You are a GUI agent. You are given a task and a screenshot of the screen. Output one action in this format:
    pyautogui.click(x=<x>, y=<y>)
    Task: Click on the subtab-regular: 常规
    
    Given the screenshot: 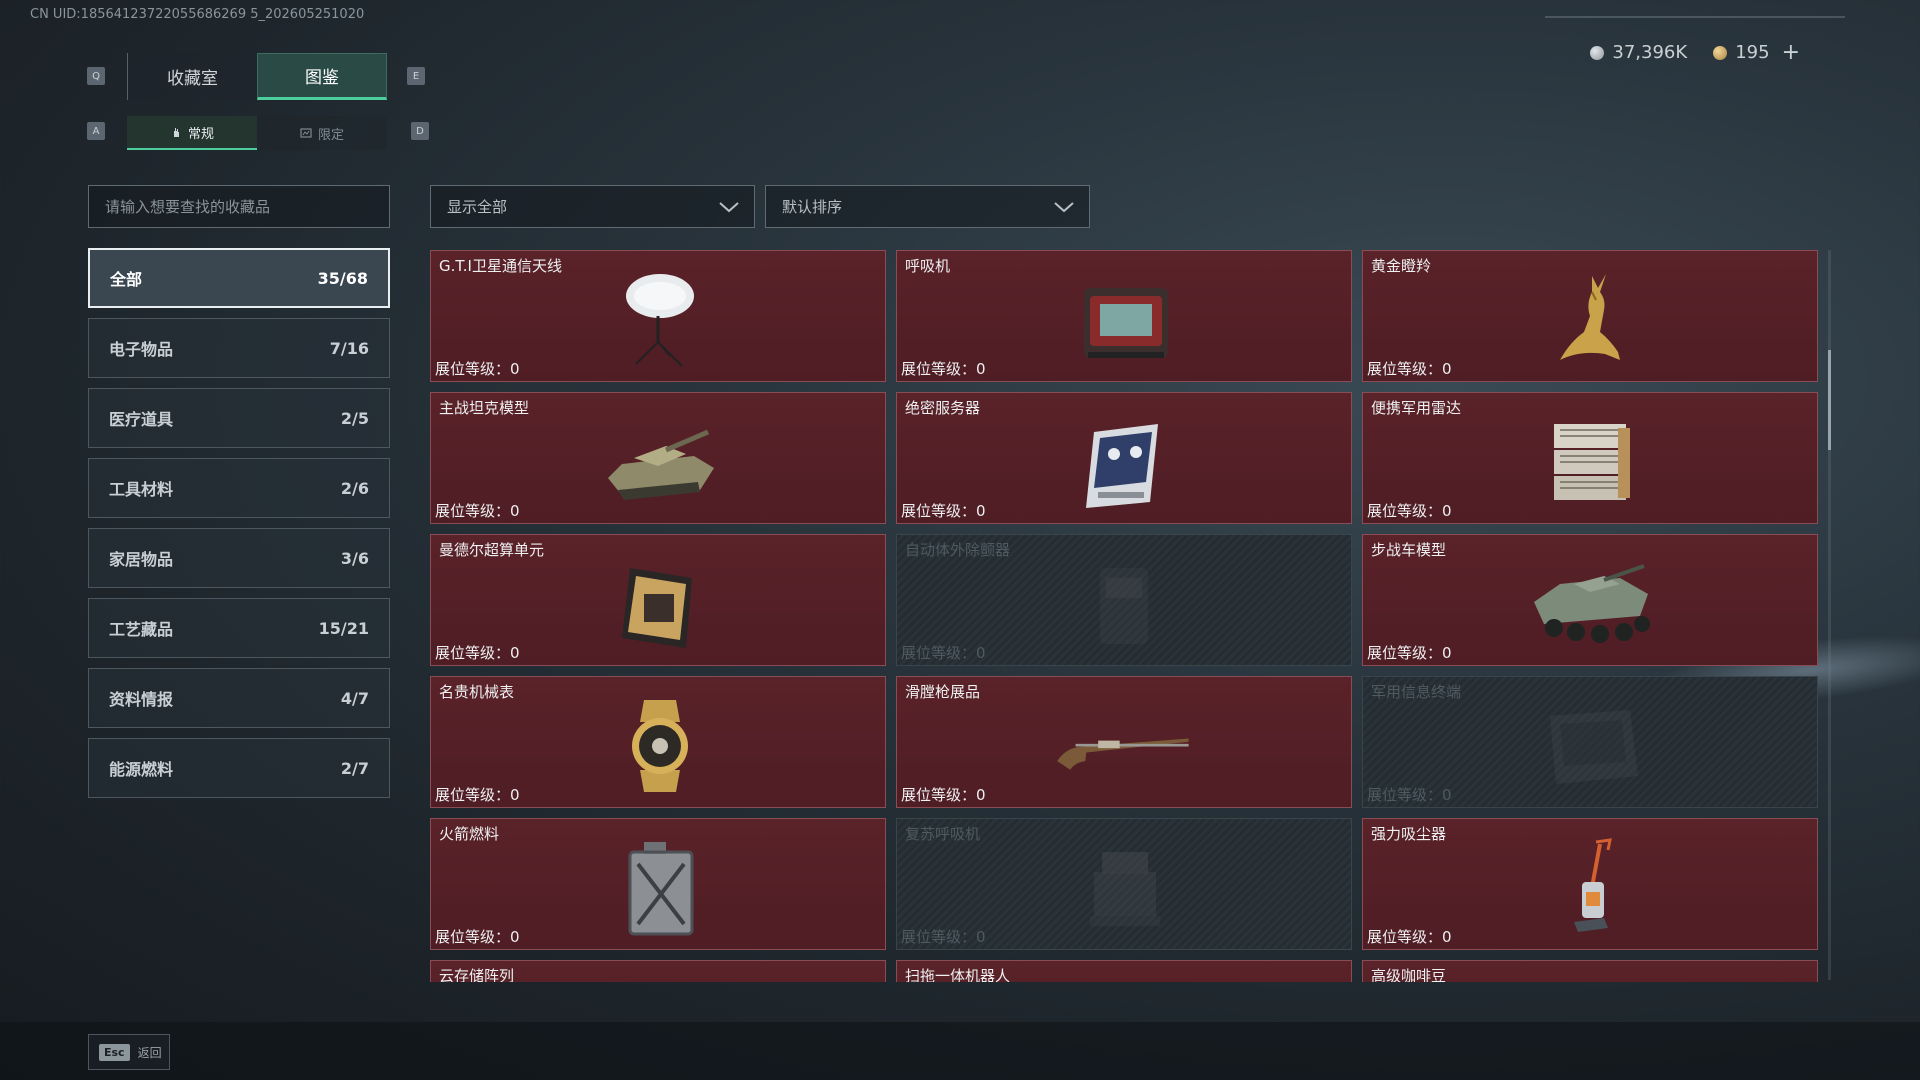 What is the action you would take?
    pyautogui.click(x=192, y=133)
    